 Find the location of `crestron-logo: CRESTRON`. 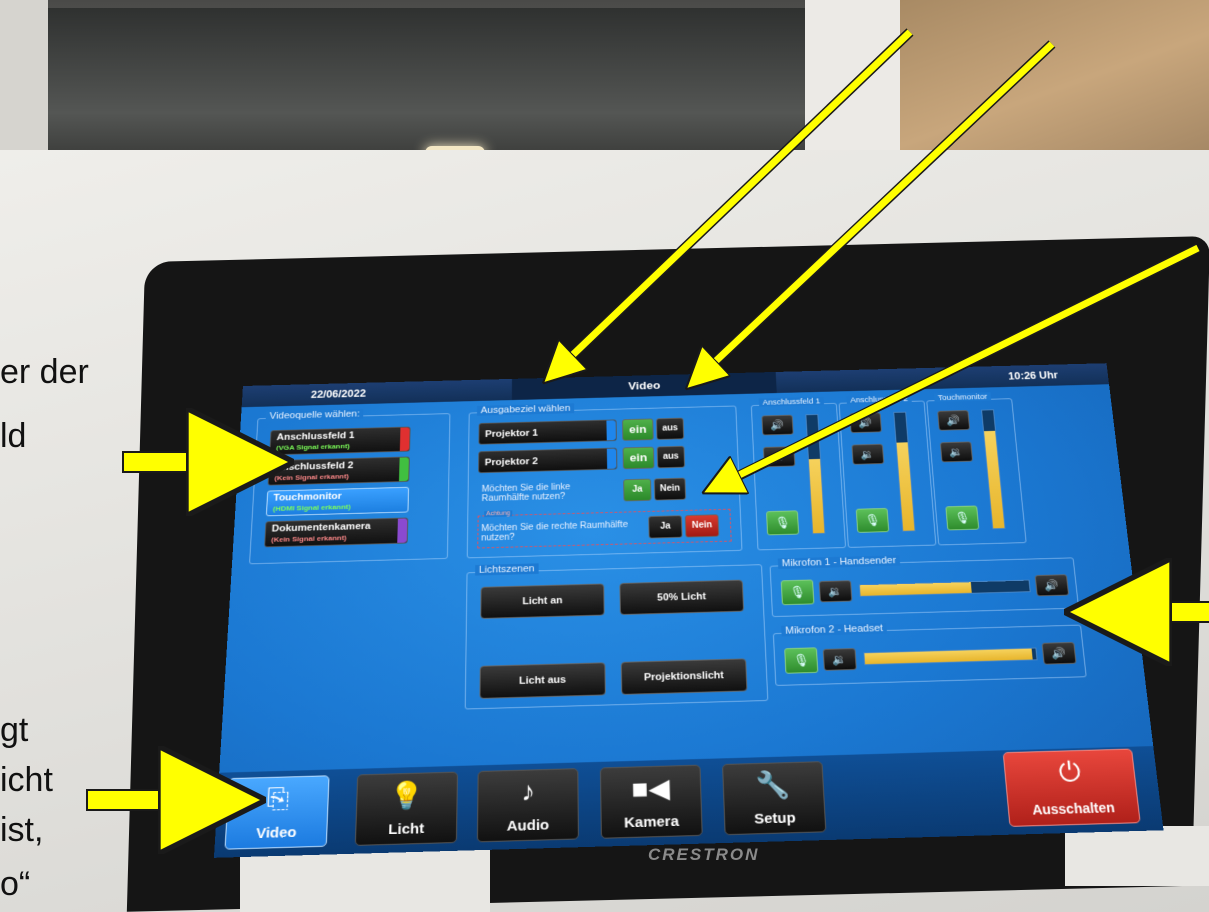

crestron-logo: CRESTRON is located at coordinates (703, 855).